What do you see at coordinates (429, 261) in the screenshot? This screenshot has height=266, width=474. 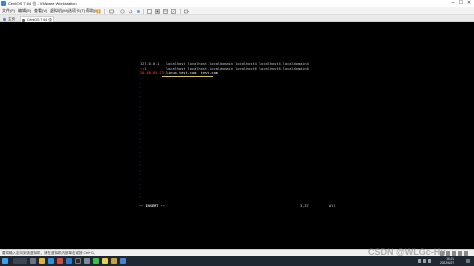 I see `tray-battery-icon` at bounding box center [429, 261].